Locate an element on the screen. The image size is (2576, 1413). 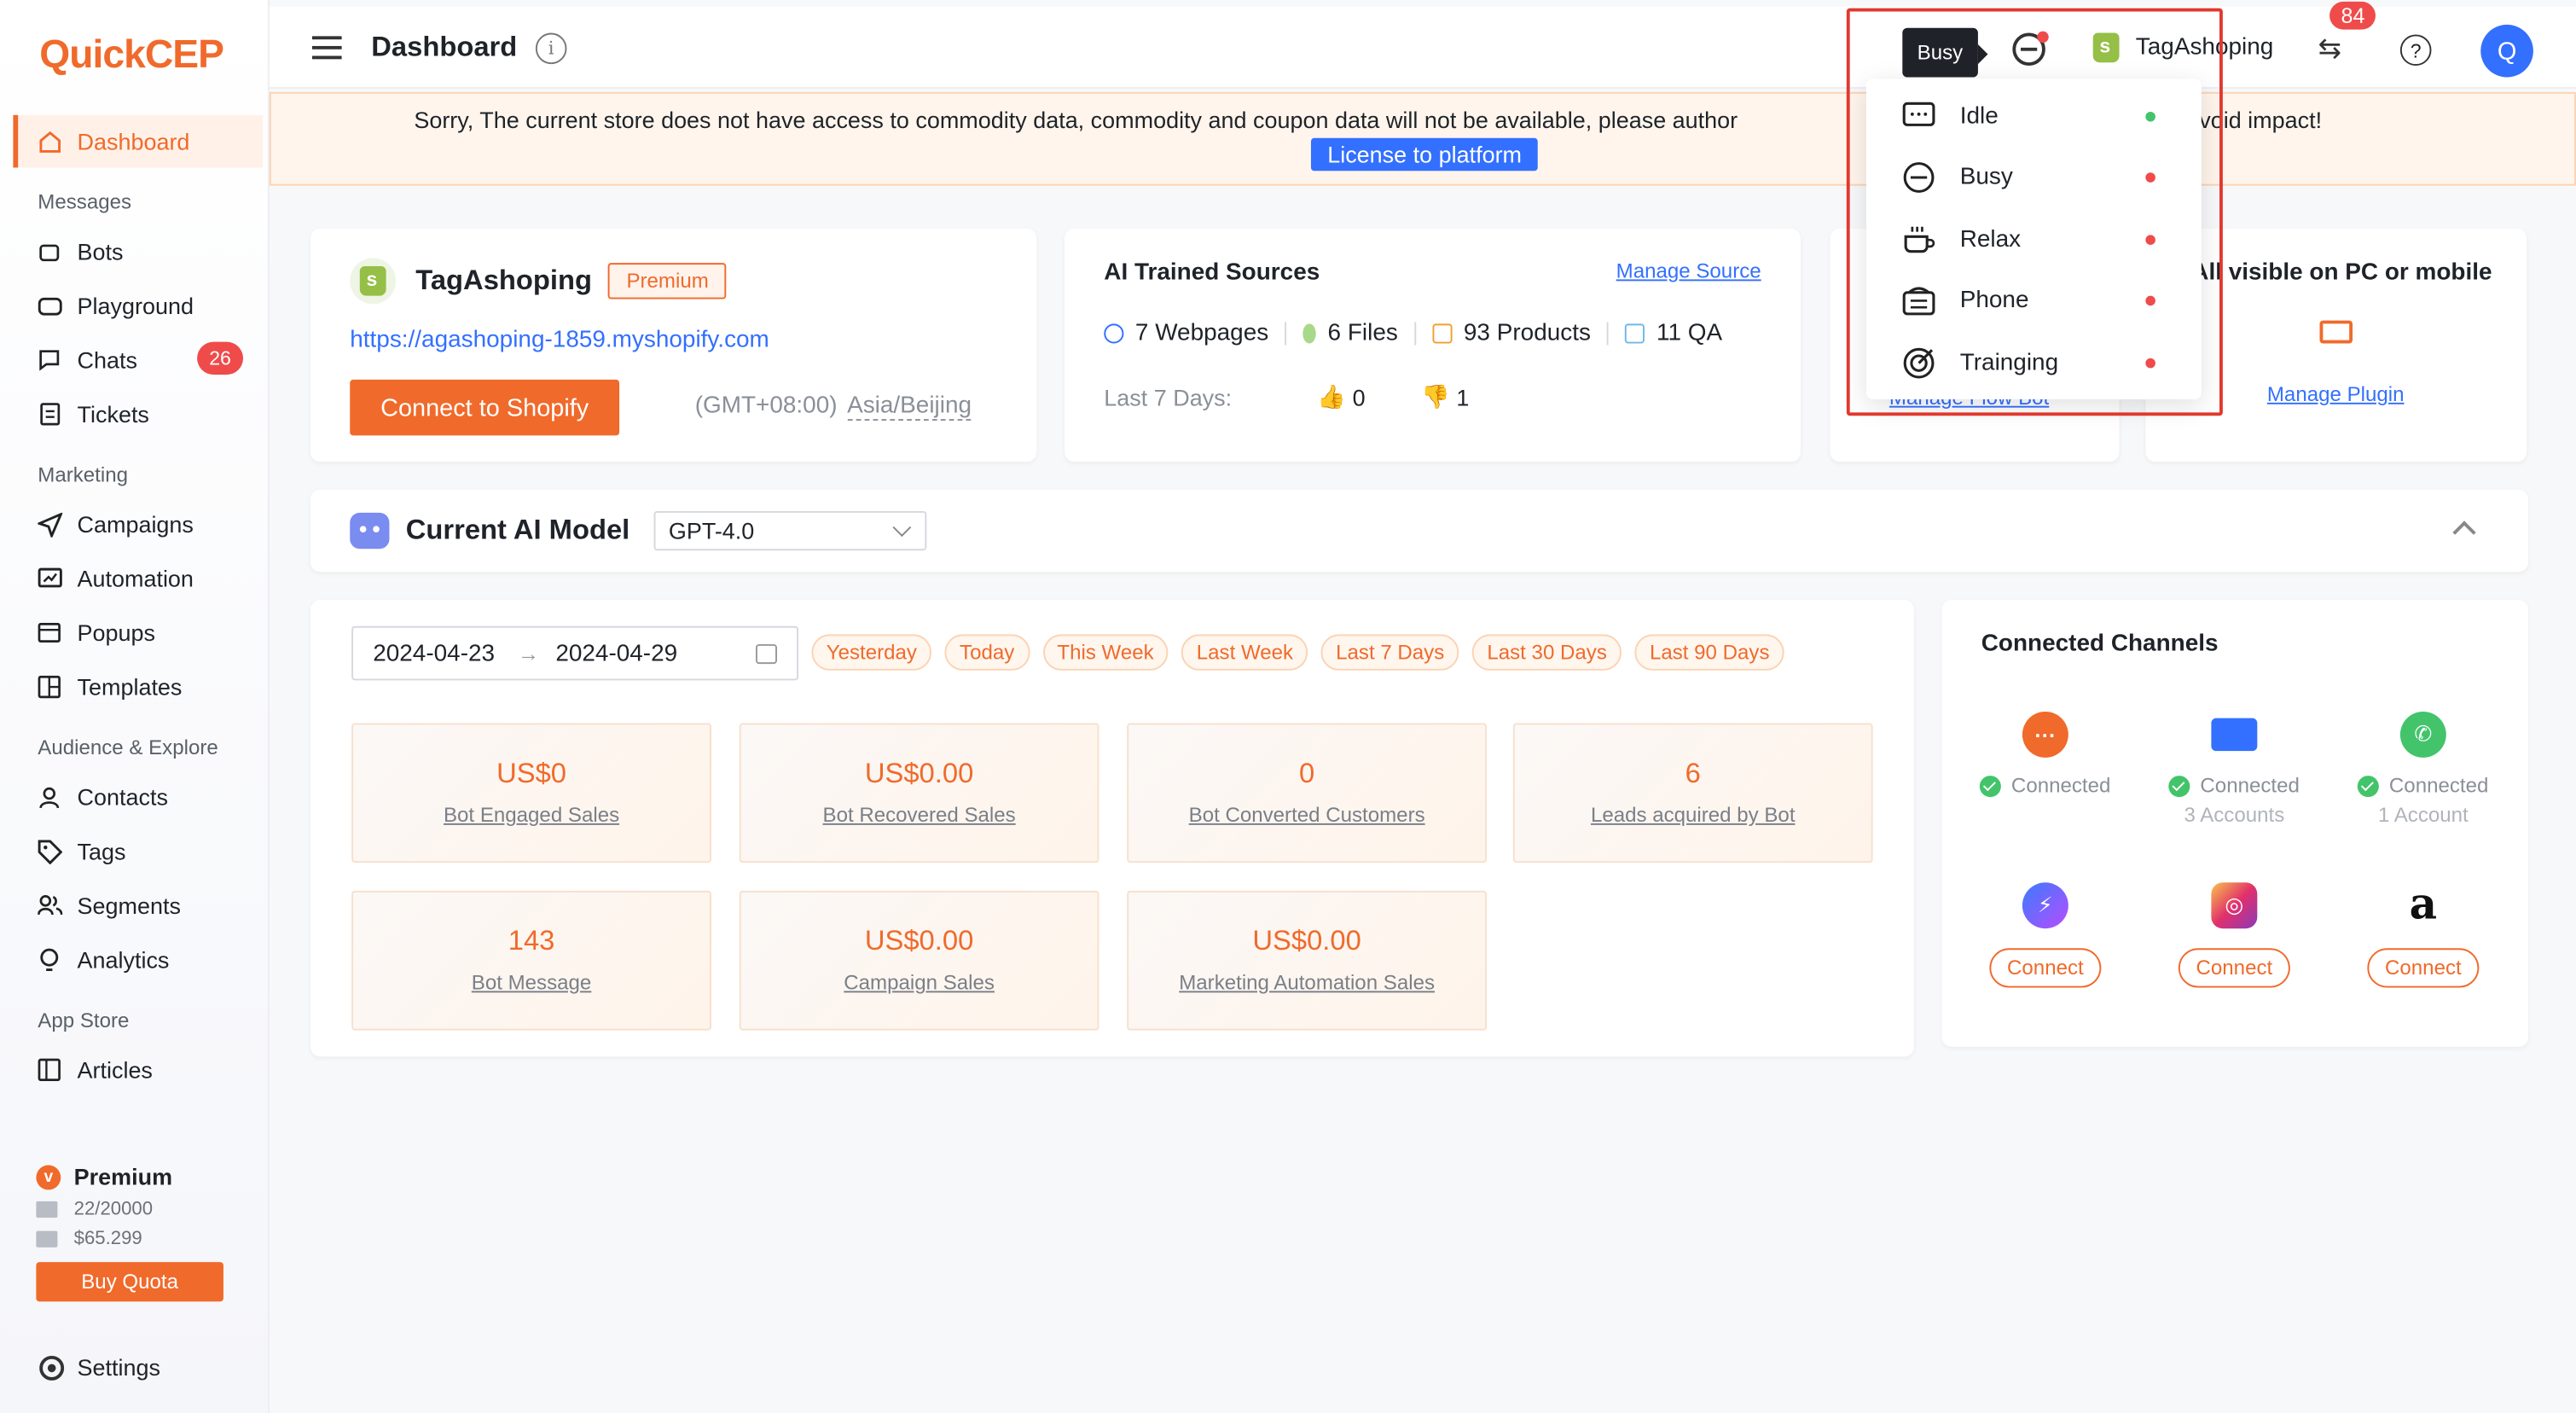
sidebar-item-chats: Chats 26 is located at coordinates (138, 360).